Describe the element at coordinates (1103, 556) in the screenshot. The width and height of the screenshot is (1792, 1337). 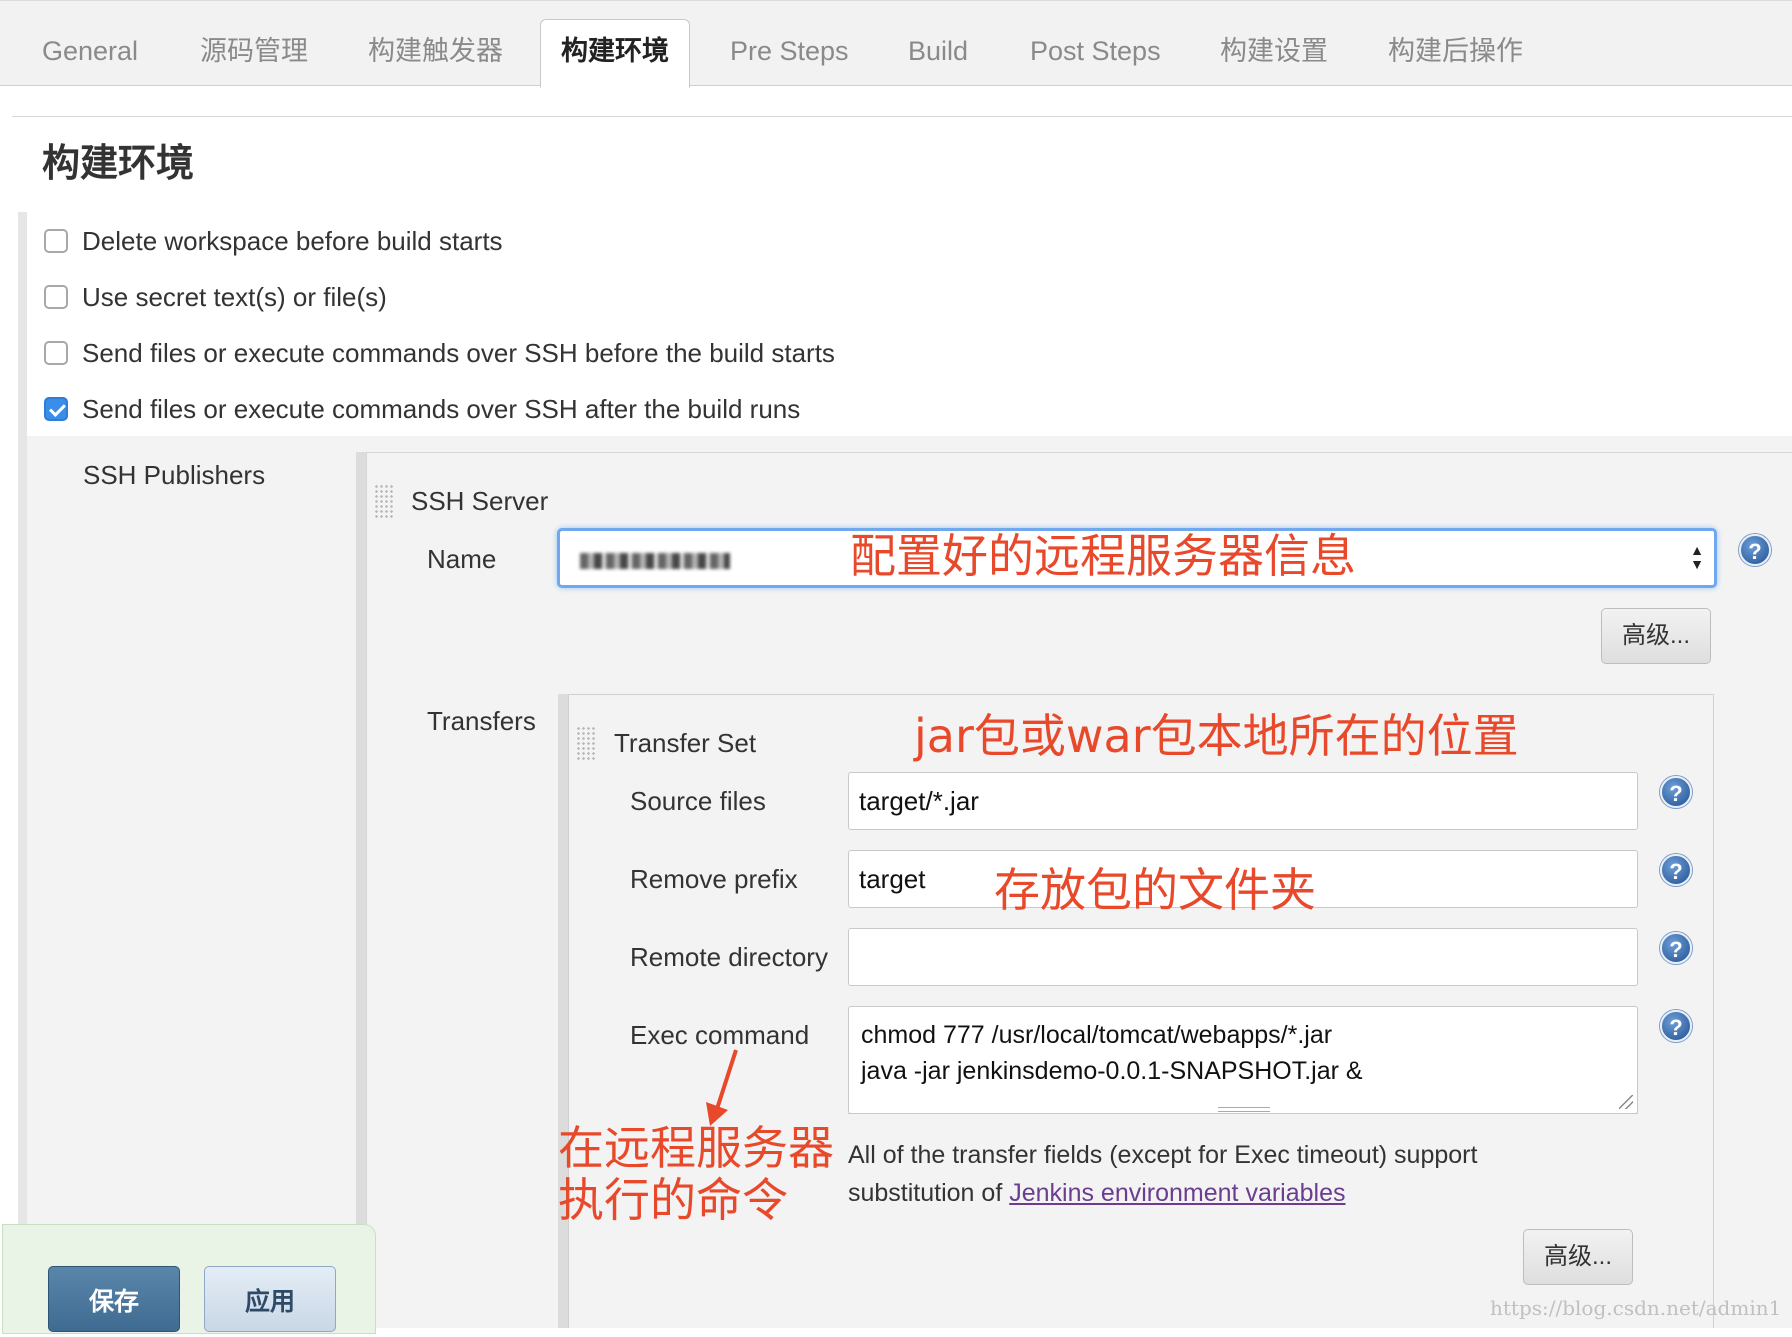
I see `annotation-server-info: 配置好的远程服务器信息` at that location.